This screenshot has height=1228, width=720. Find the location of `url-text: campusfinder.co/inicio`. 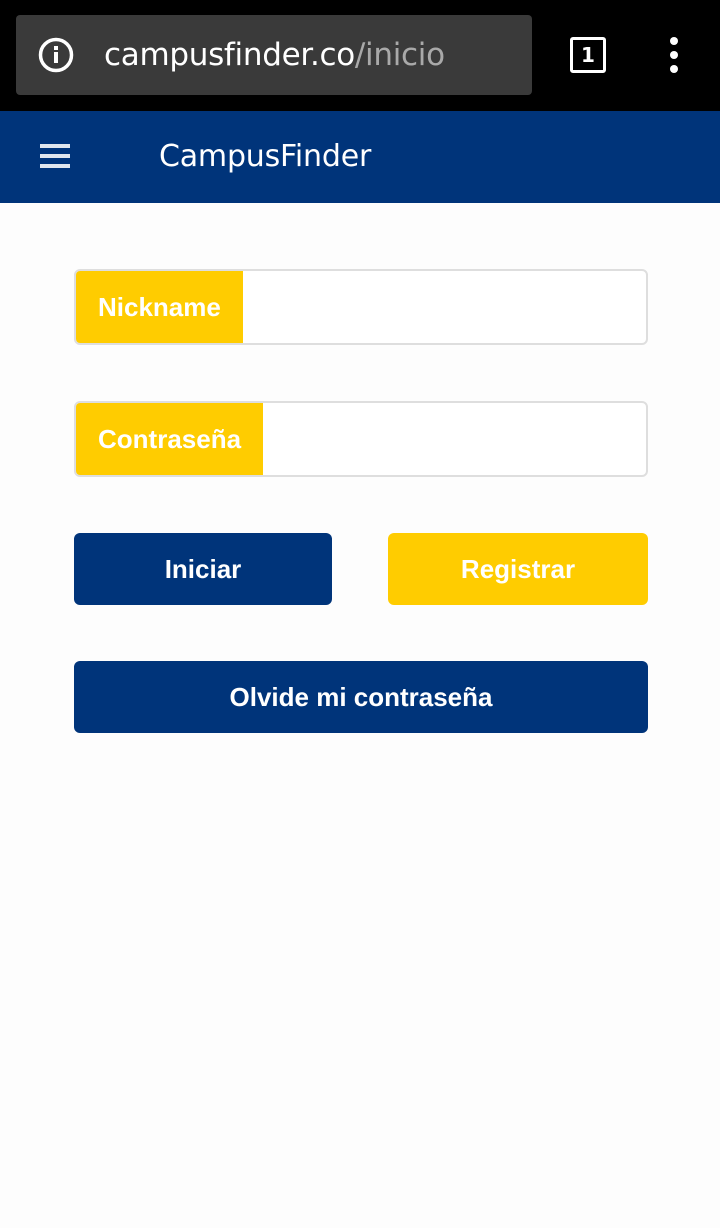

url-text: campusfinder.co/inicio is located at coordinates (274, 55).